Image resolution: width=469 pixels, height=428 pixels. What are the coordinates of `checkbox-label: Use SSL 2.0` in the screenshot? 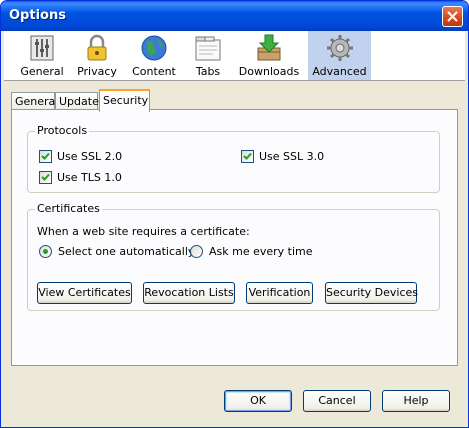 It's located at (90, 156).